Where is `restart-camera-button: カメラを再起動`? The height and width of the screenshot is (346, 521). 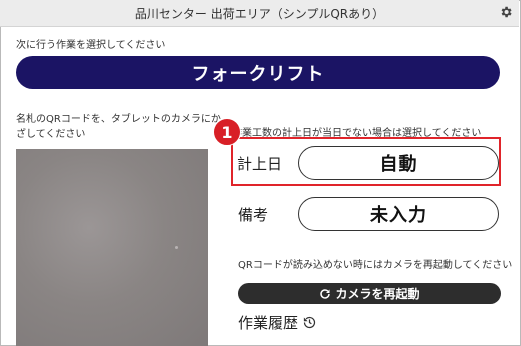 restart-camera-button: カメラを再起動 is located at coordinates (369, 293).